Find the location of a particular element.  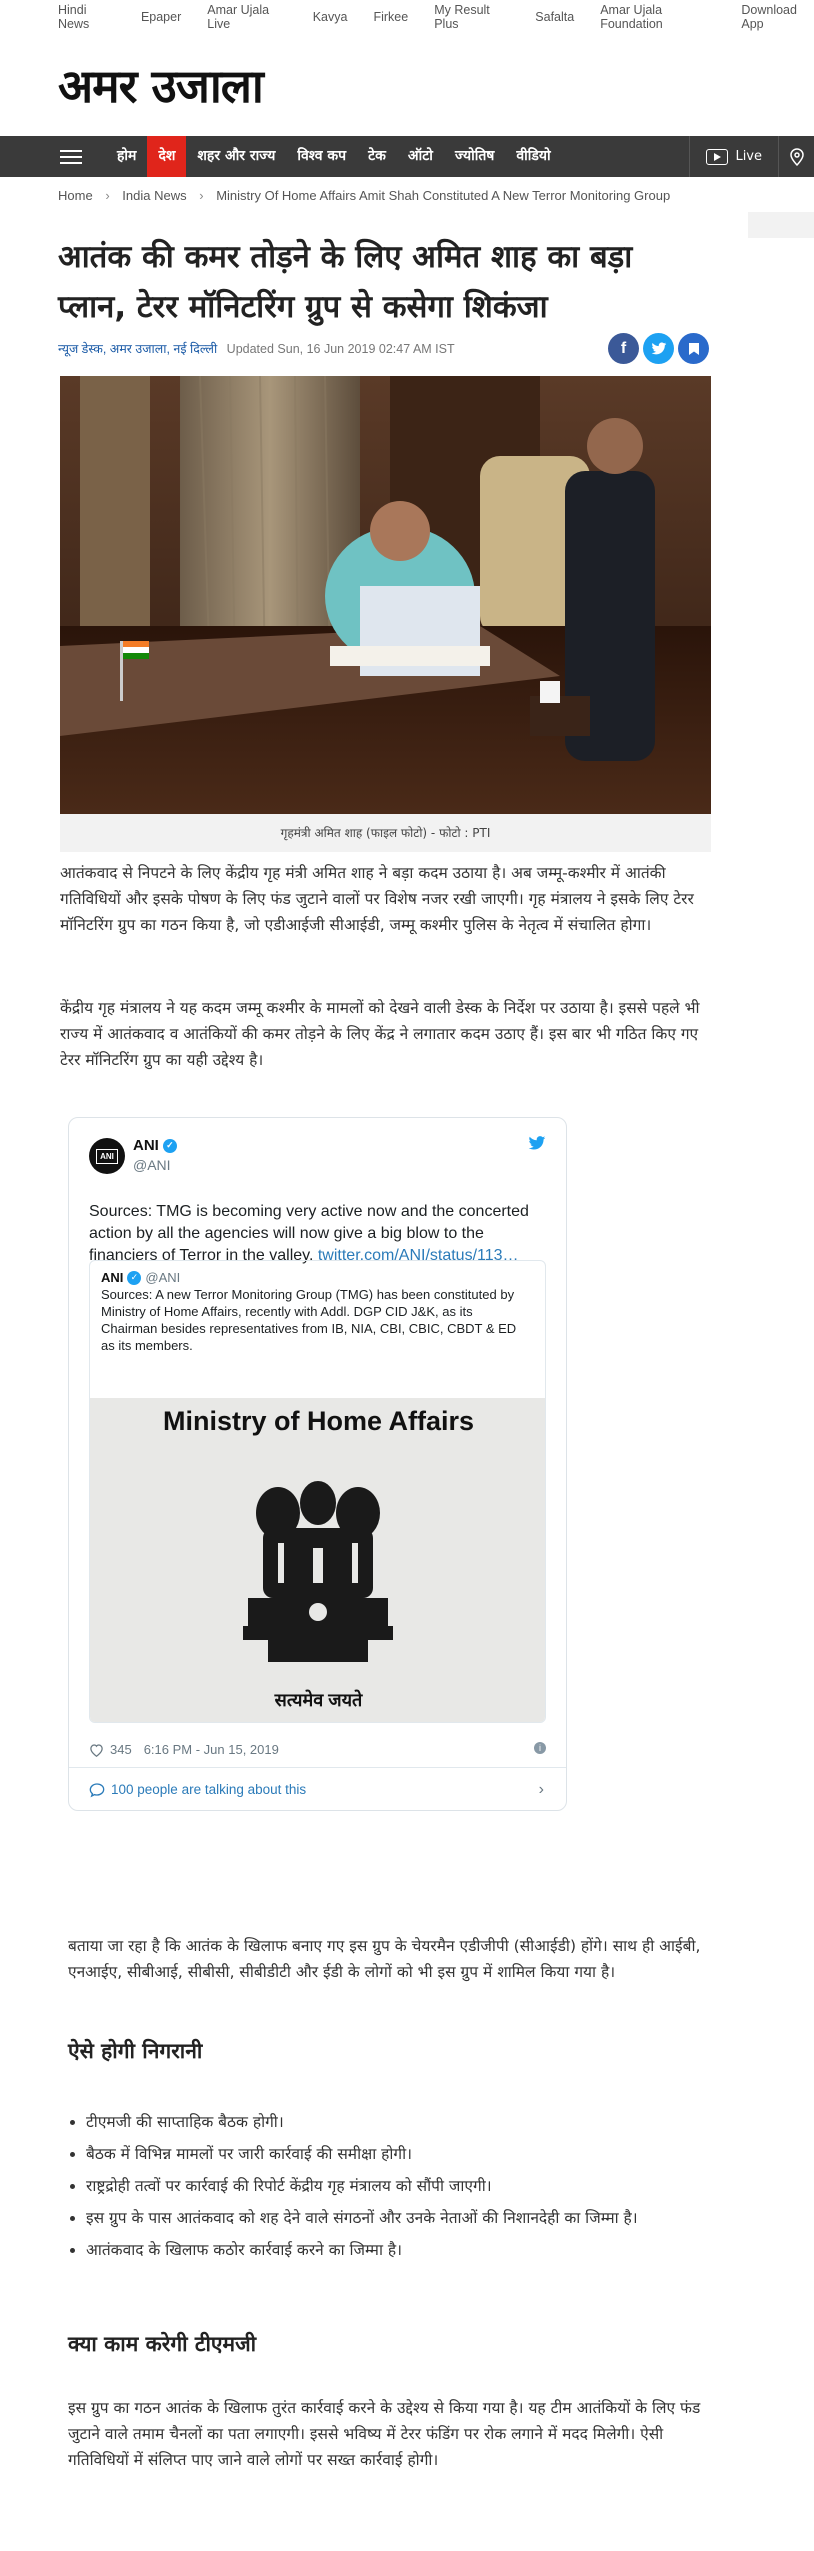

breadcrumb-india-news: India News is located at coordinates (154, 195).